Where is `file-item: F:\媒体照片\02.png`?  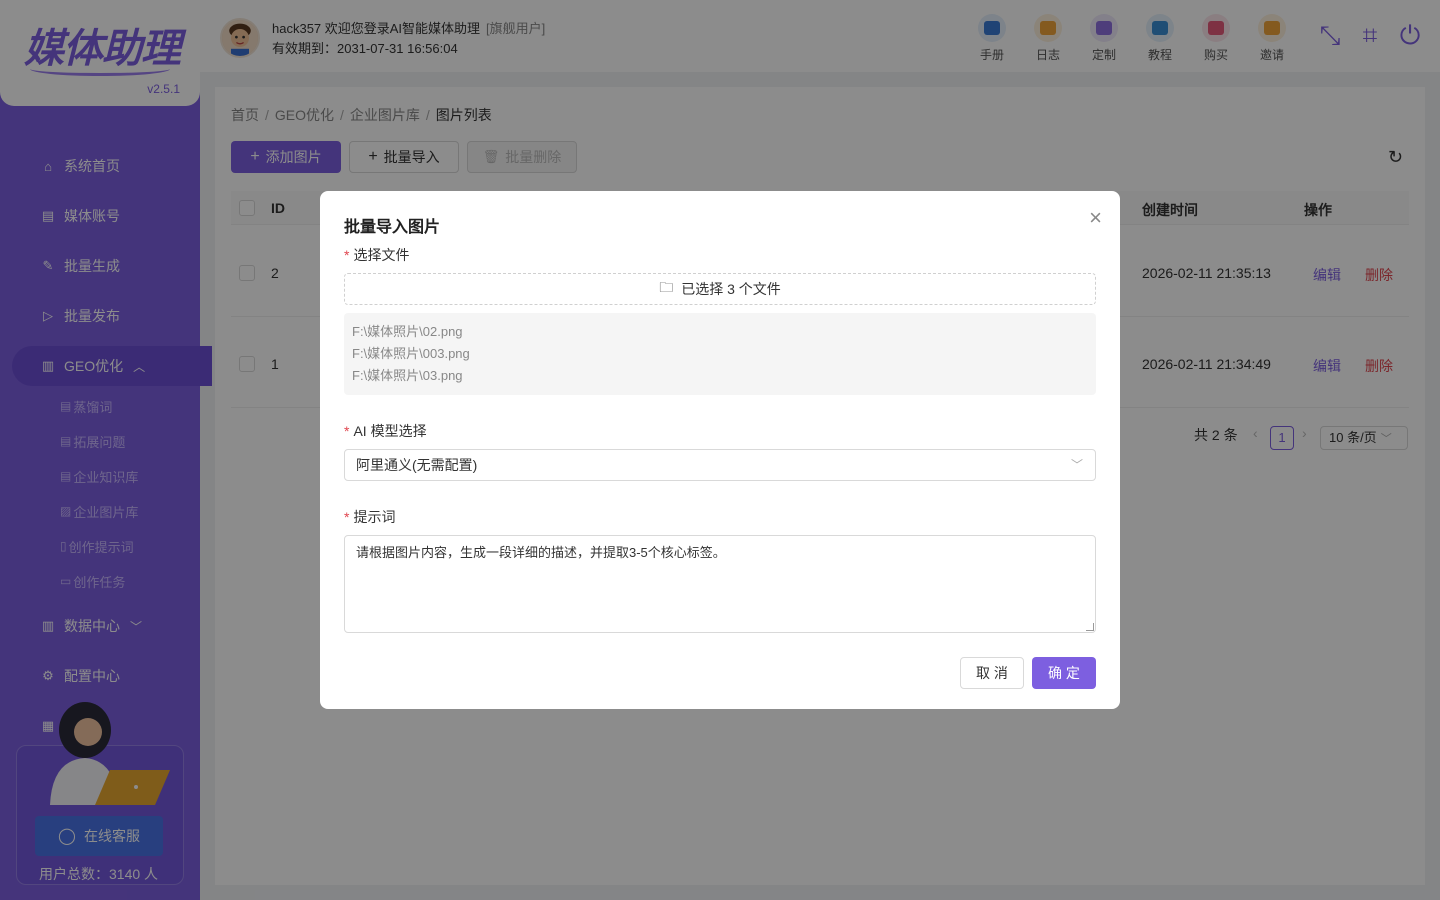
file-item: F:\媒体照片\02.png is located at coordinates (407, 331).